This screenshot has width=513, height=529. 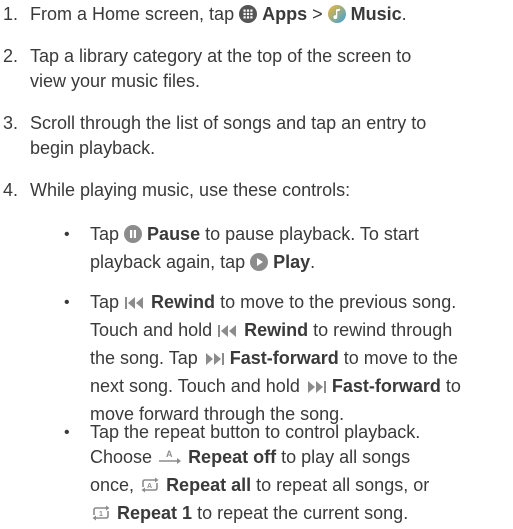 What do you see at coordinates (285, 14) in the screenshot?
I see `apps-label: Apps` at bounding box center [285, 14].